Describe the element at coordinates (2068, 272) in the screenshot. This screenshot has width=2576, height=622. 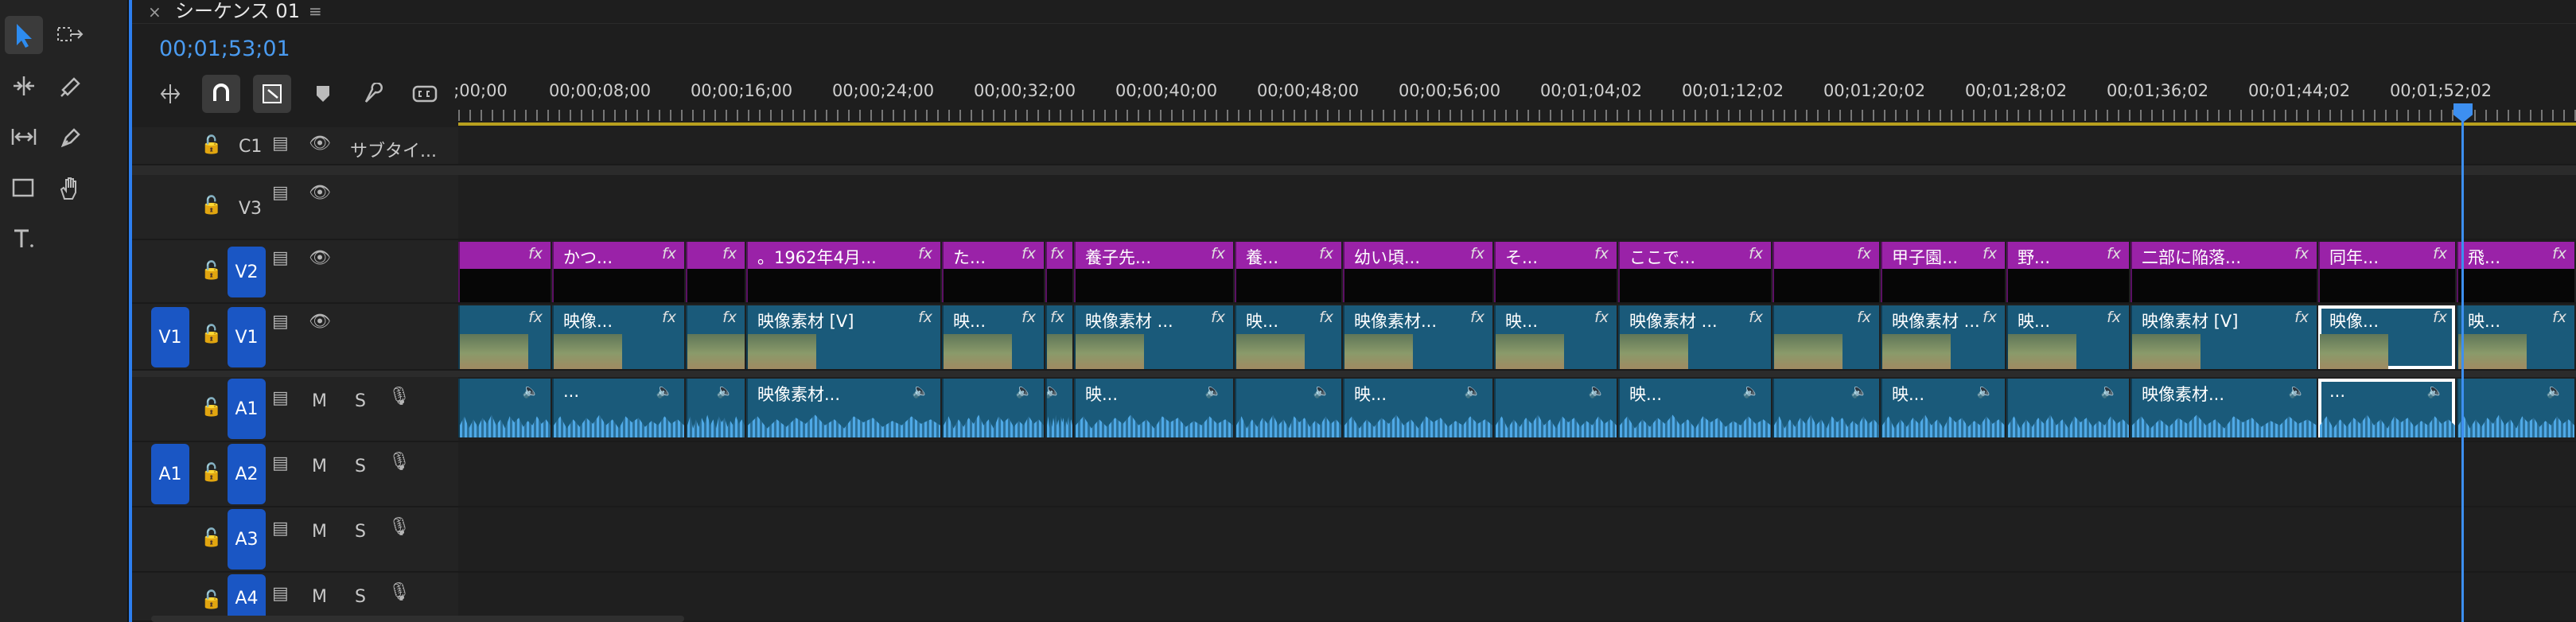
I see `v2-clip: 野... fx` at that location.